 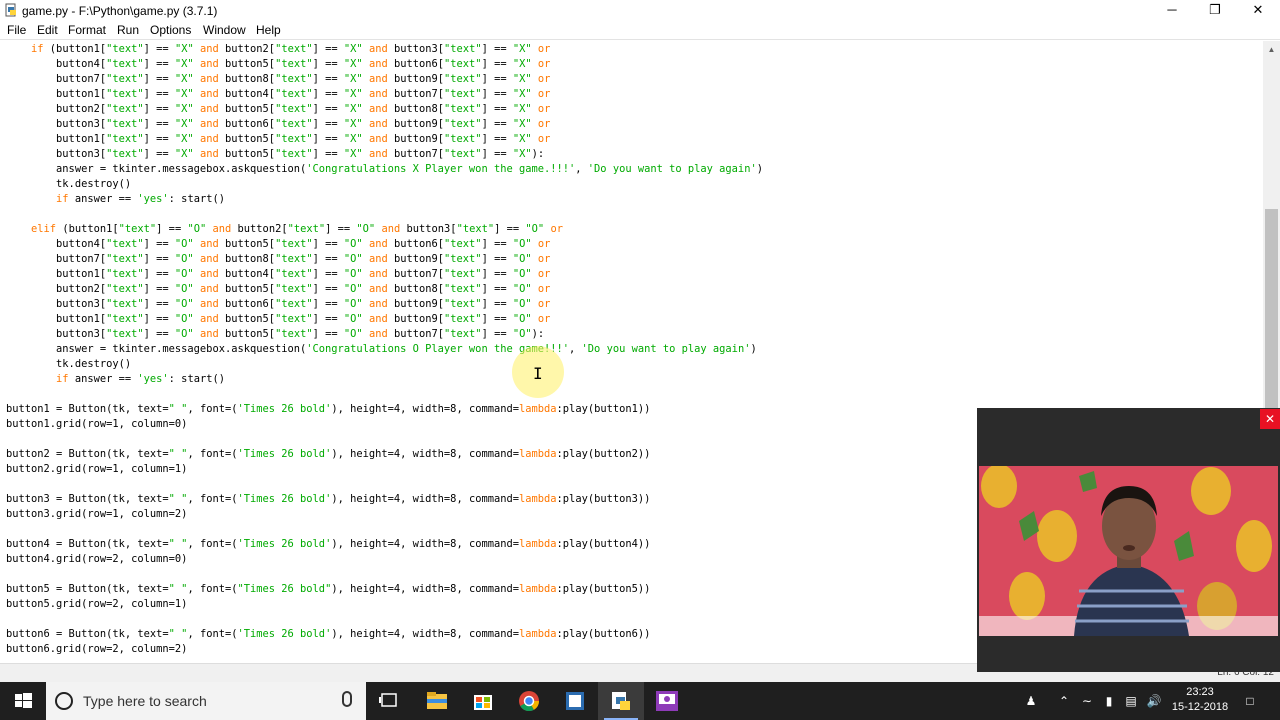 What do you see at coordinates (347, 699) in the screenshot?
I see `microphone-icon` at bounding box center [347, 699].